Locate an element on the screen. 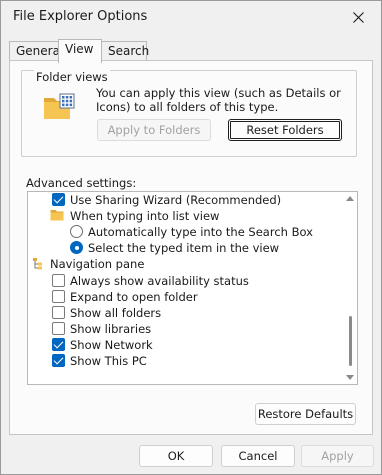 Image resolution: width=382 pixels, height=475 pixels. auto-type-search-radio is located at coordinates (76, 231).